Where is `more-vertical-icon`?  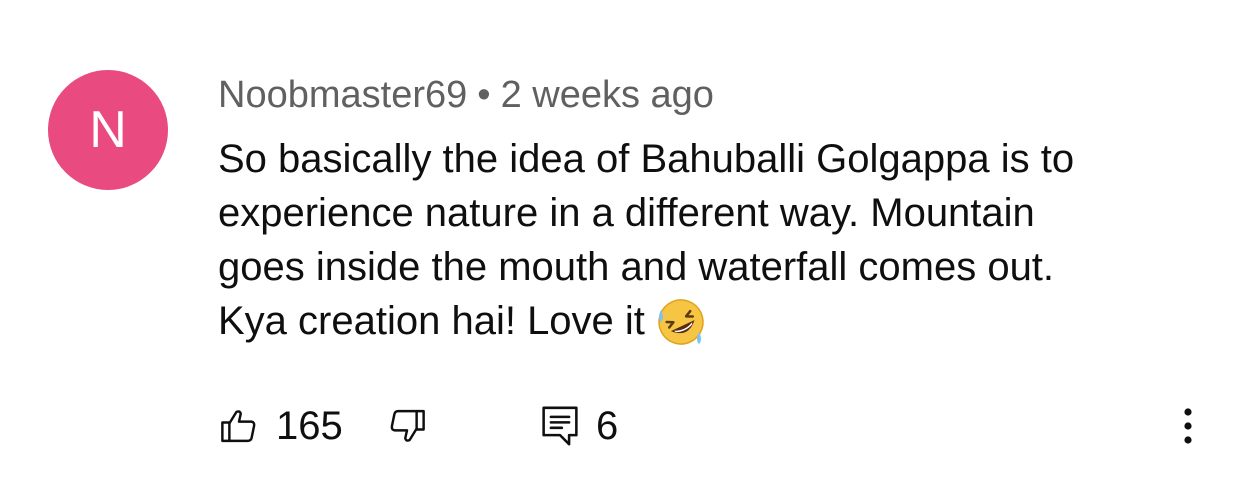
more-vertical-icon is located at coordinates (1188, 426).